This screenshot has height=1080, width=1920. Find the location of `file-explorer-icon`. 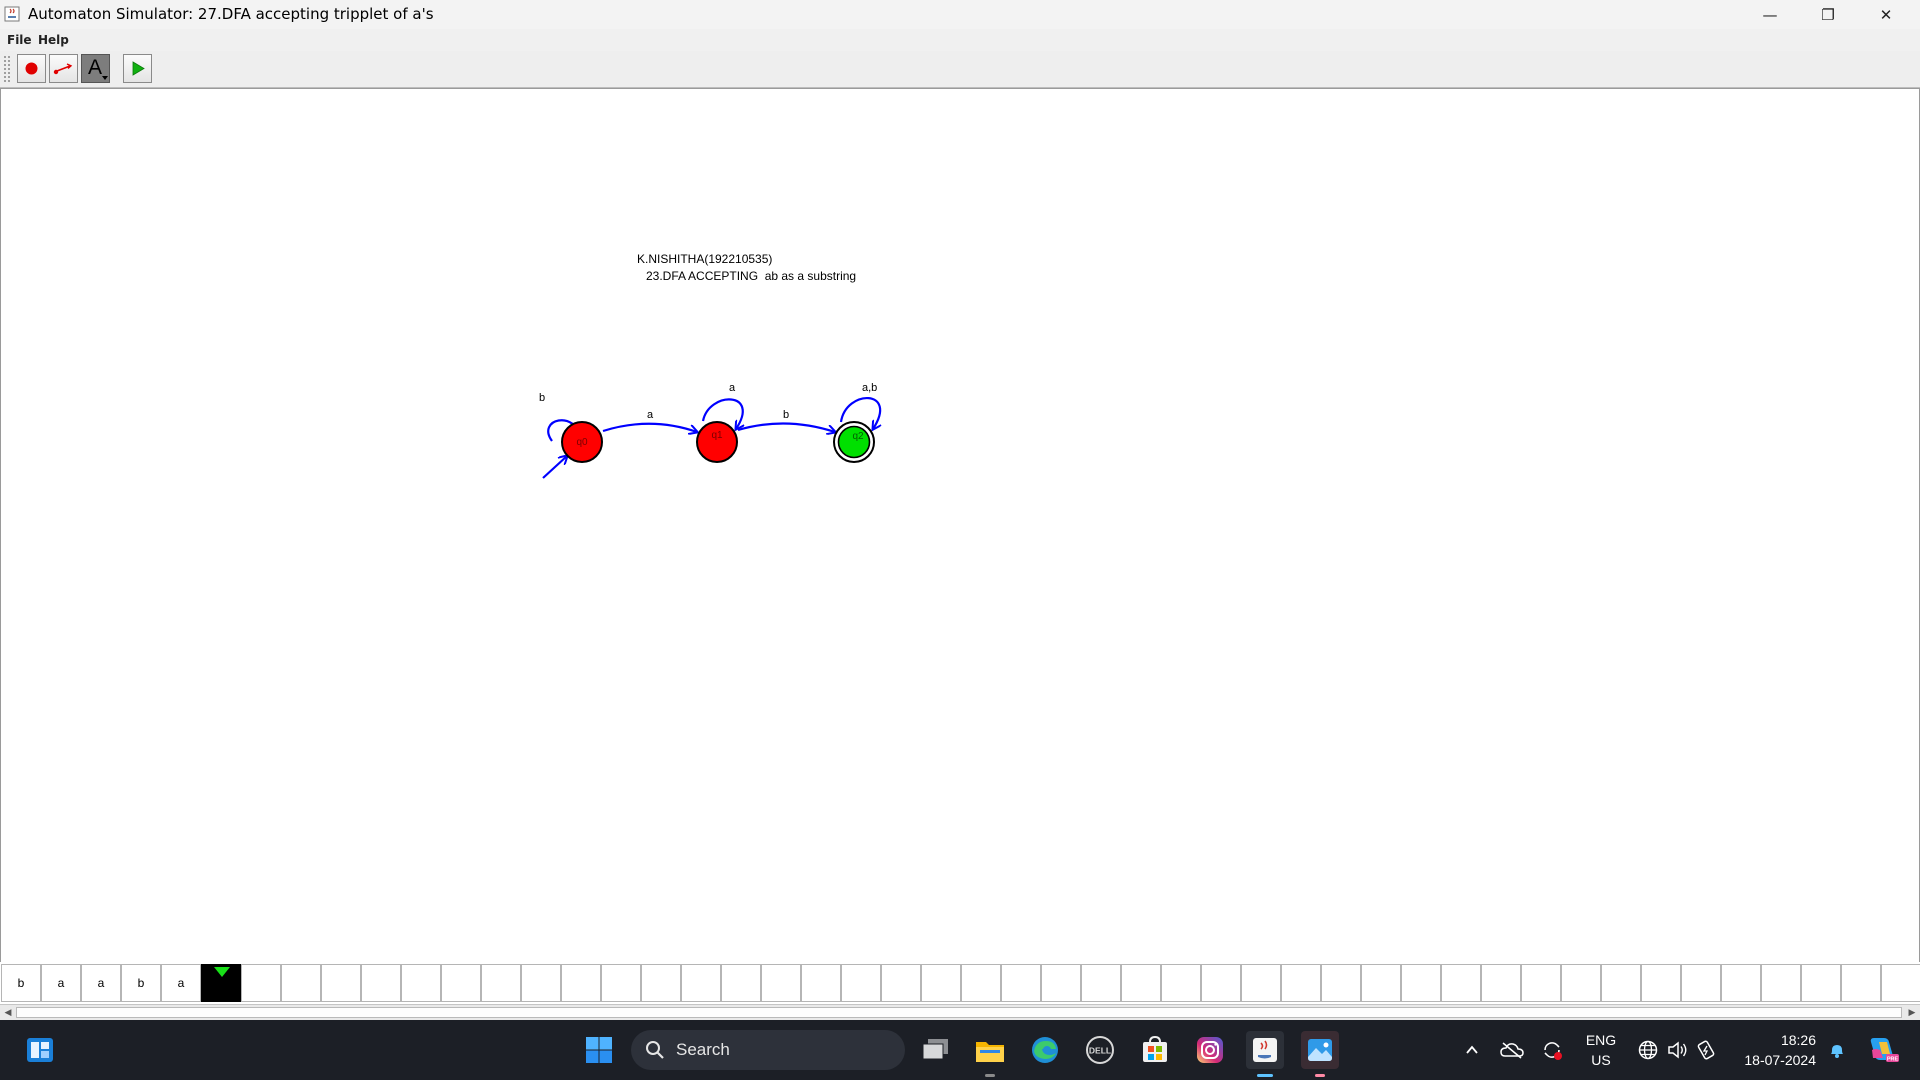

file-explorer-icon is located at coordinates (990, 1054).